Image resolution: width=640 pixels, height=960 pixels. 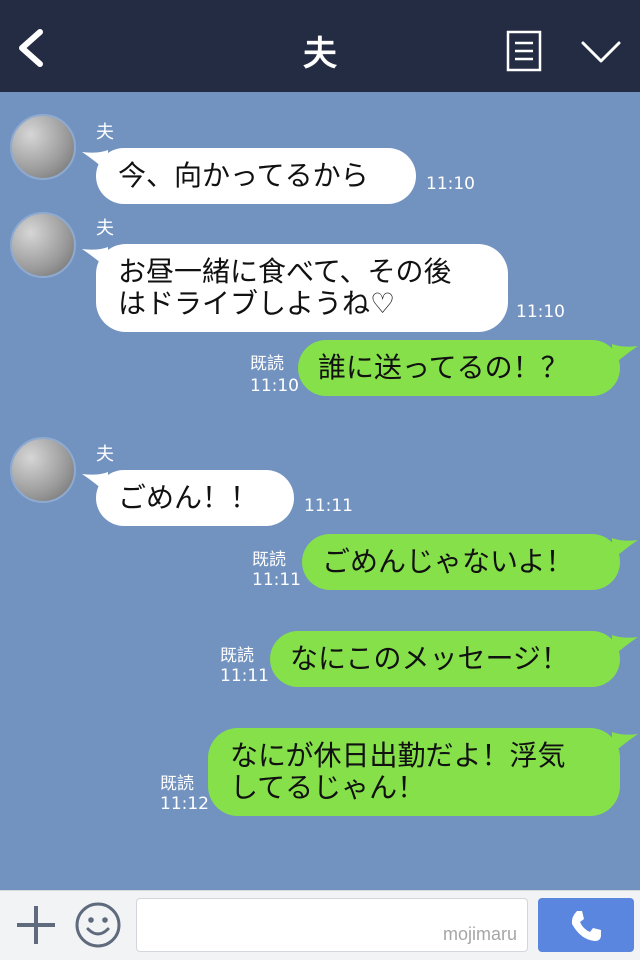 What do you see at coordinates (429, 658) in the screenshot?
I see `message-text: なにこのメッセージ！` at bounding box center [429, 658].